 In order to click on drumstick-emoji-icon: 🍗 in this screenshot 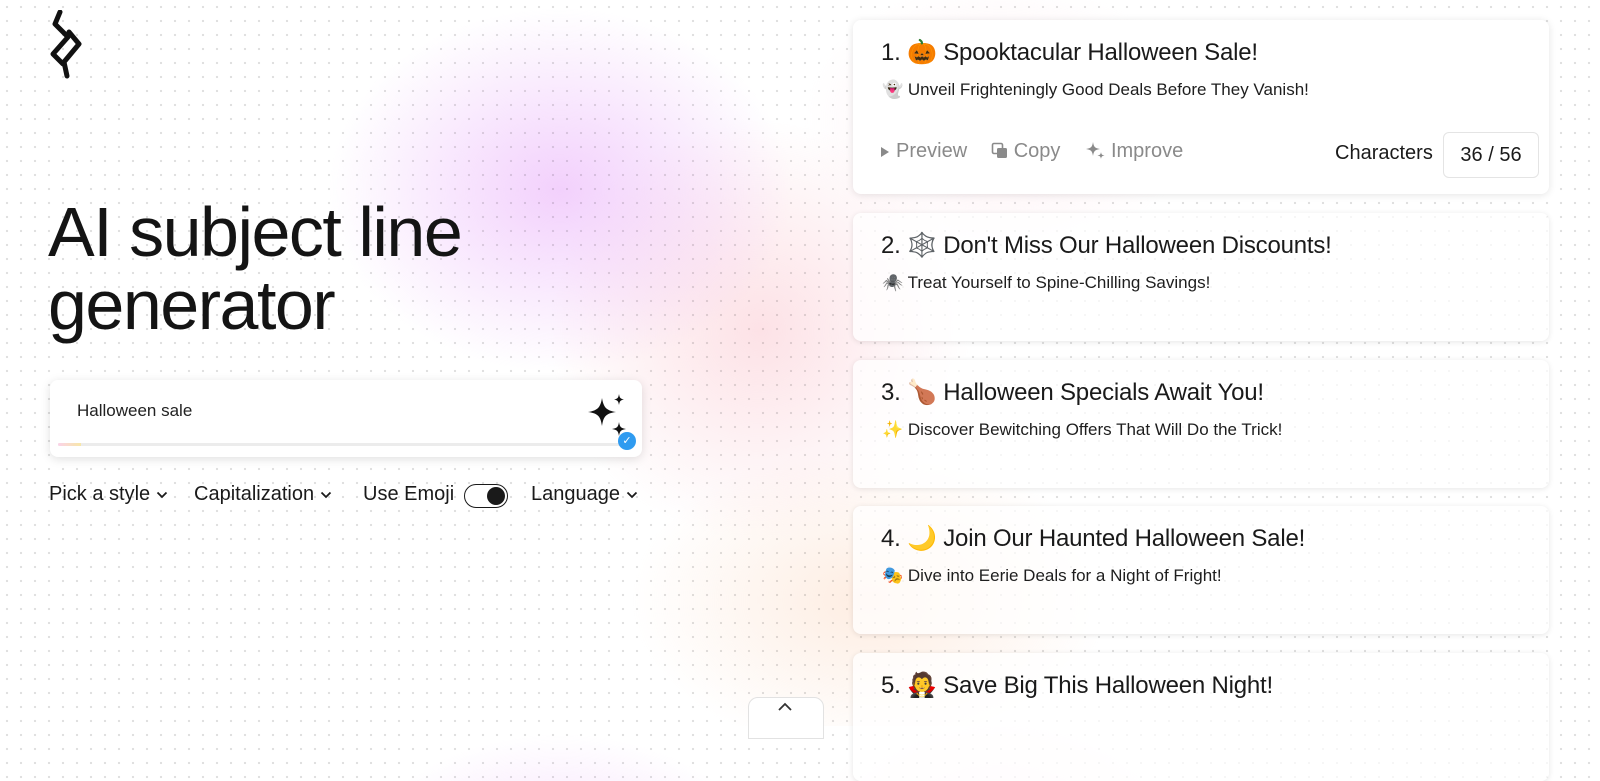, I will do `click(922, 392)`.